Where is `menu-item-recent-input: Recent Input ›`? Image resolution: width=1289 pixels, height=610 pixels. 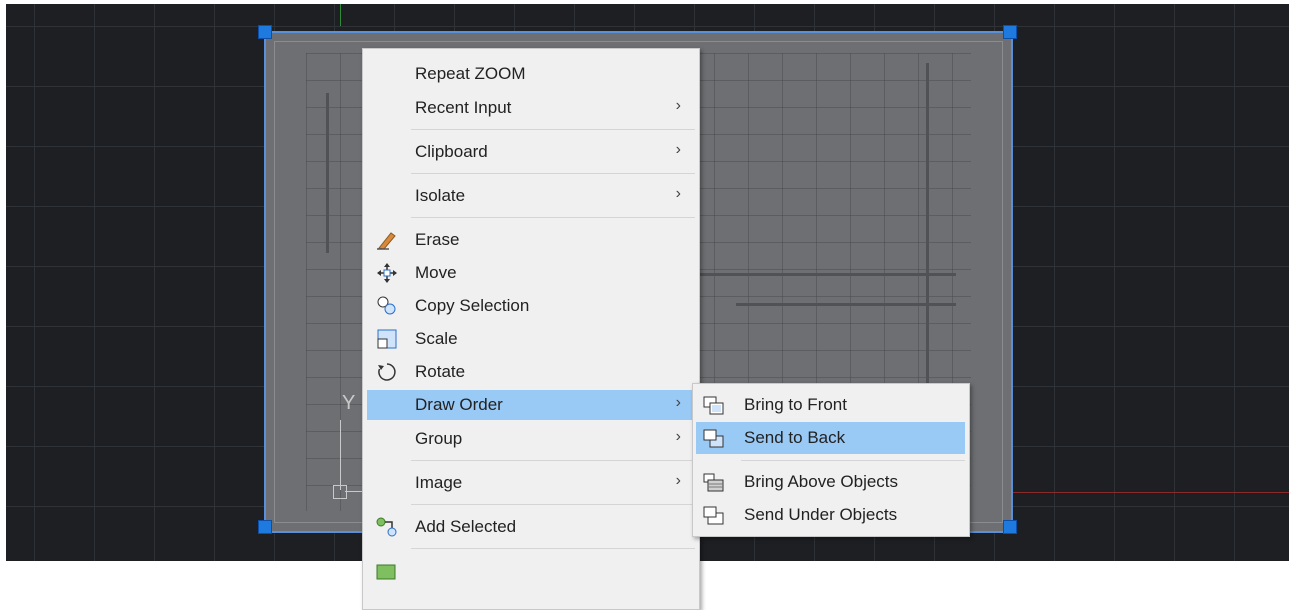
menu-item-recent-input: Recent Input › is located at coordinates (531, 108).